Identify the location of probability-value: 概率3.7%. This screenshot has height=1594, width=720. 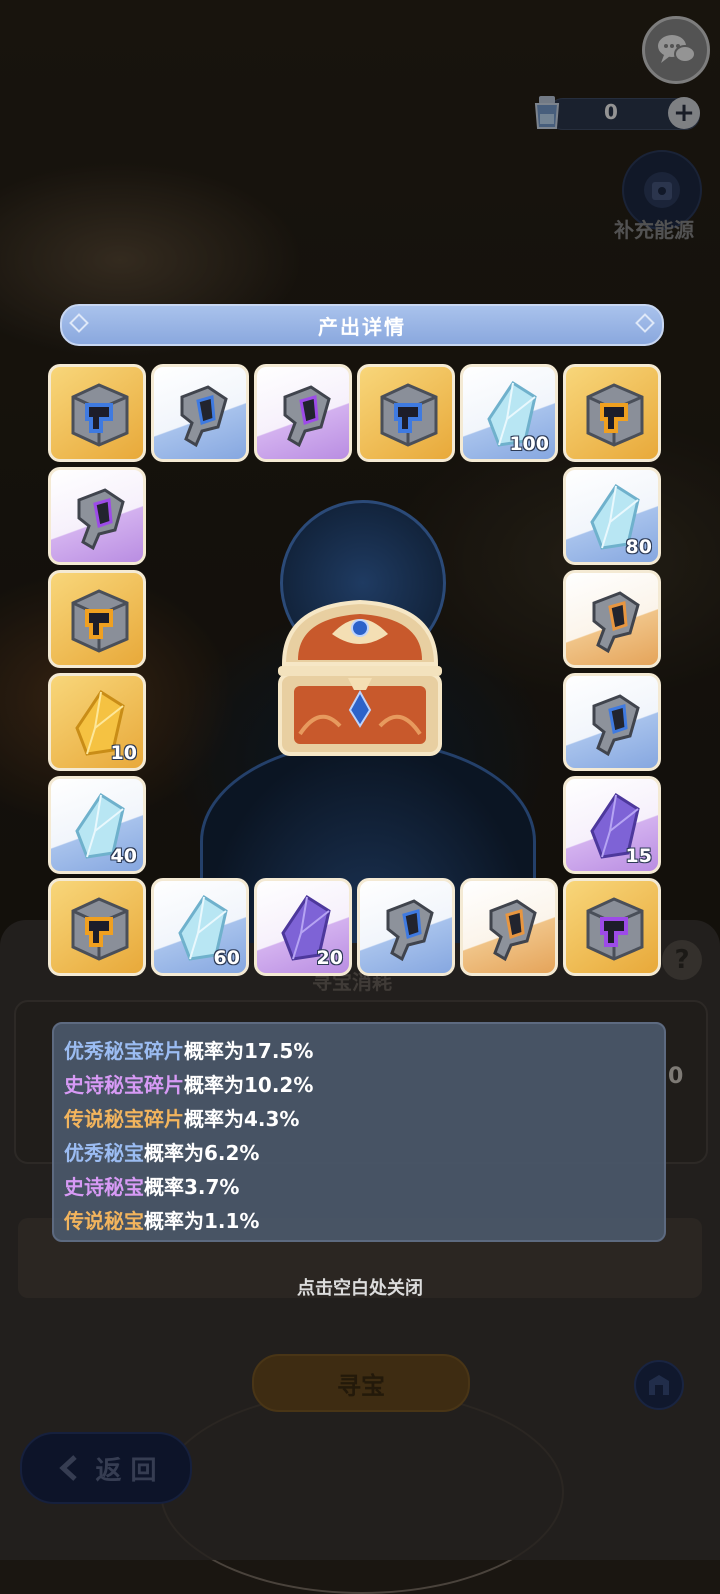
(192, 1187).